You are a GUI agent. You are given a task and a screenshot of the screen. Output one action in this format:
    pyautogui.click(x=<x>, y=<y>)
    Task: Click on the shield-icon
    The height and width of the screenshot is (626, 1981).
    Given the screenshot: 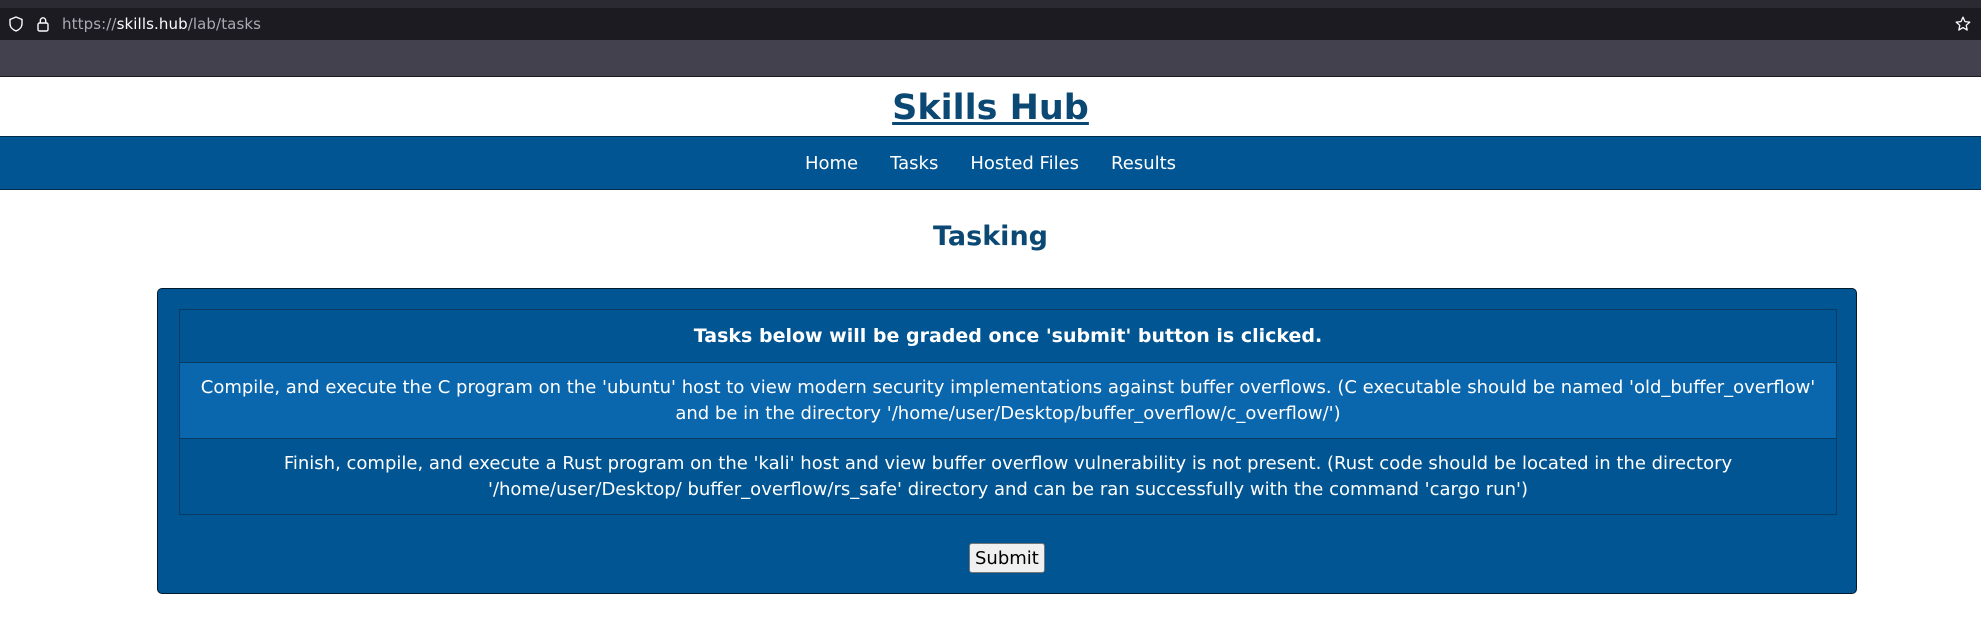 What is the action you would take?
    pyautogui.click(x=16, y=24)
    